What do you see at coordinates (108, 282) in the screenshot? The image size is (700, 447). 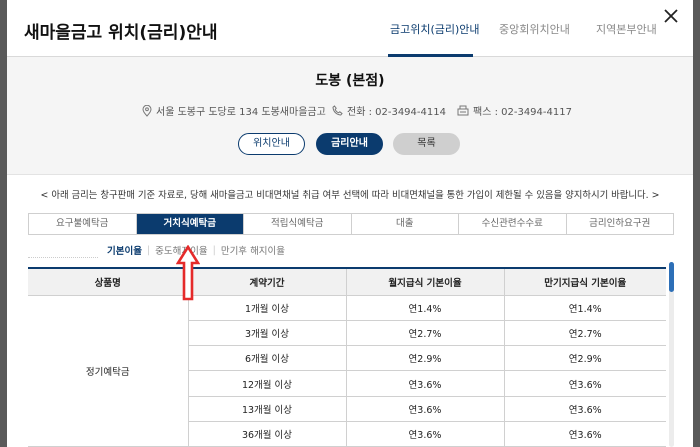 I see `header-product-name: 상품명` at bounding box center [108, 282].